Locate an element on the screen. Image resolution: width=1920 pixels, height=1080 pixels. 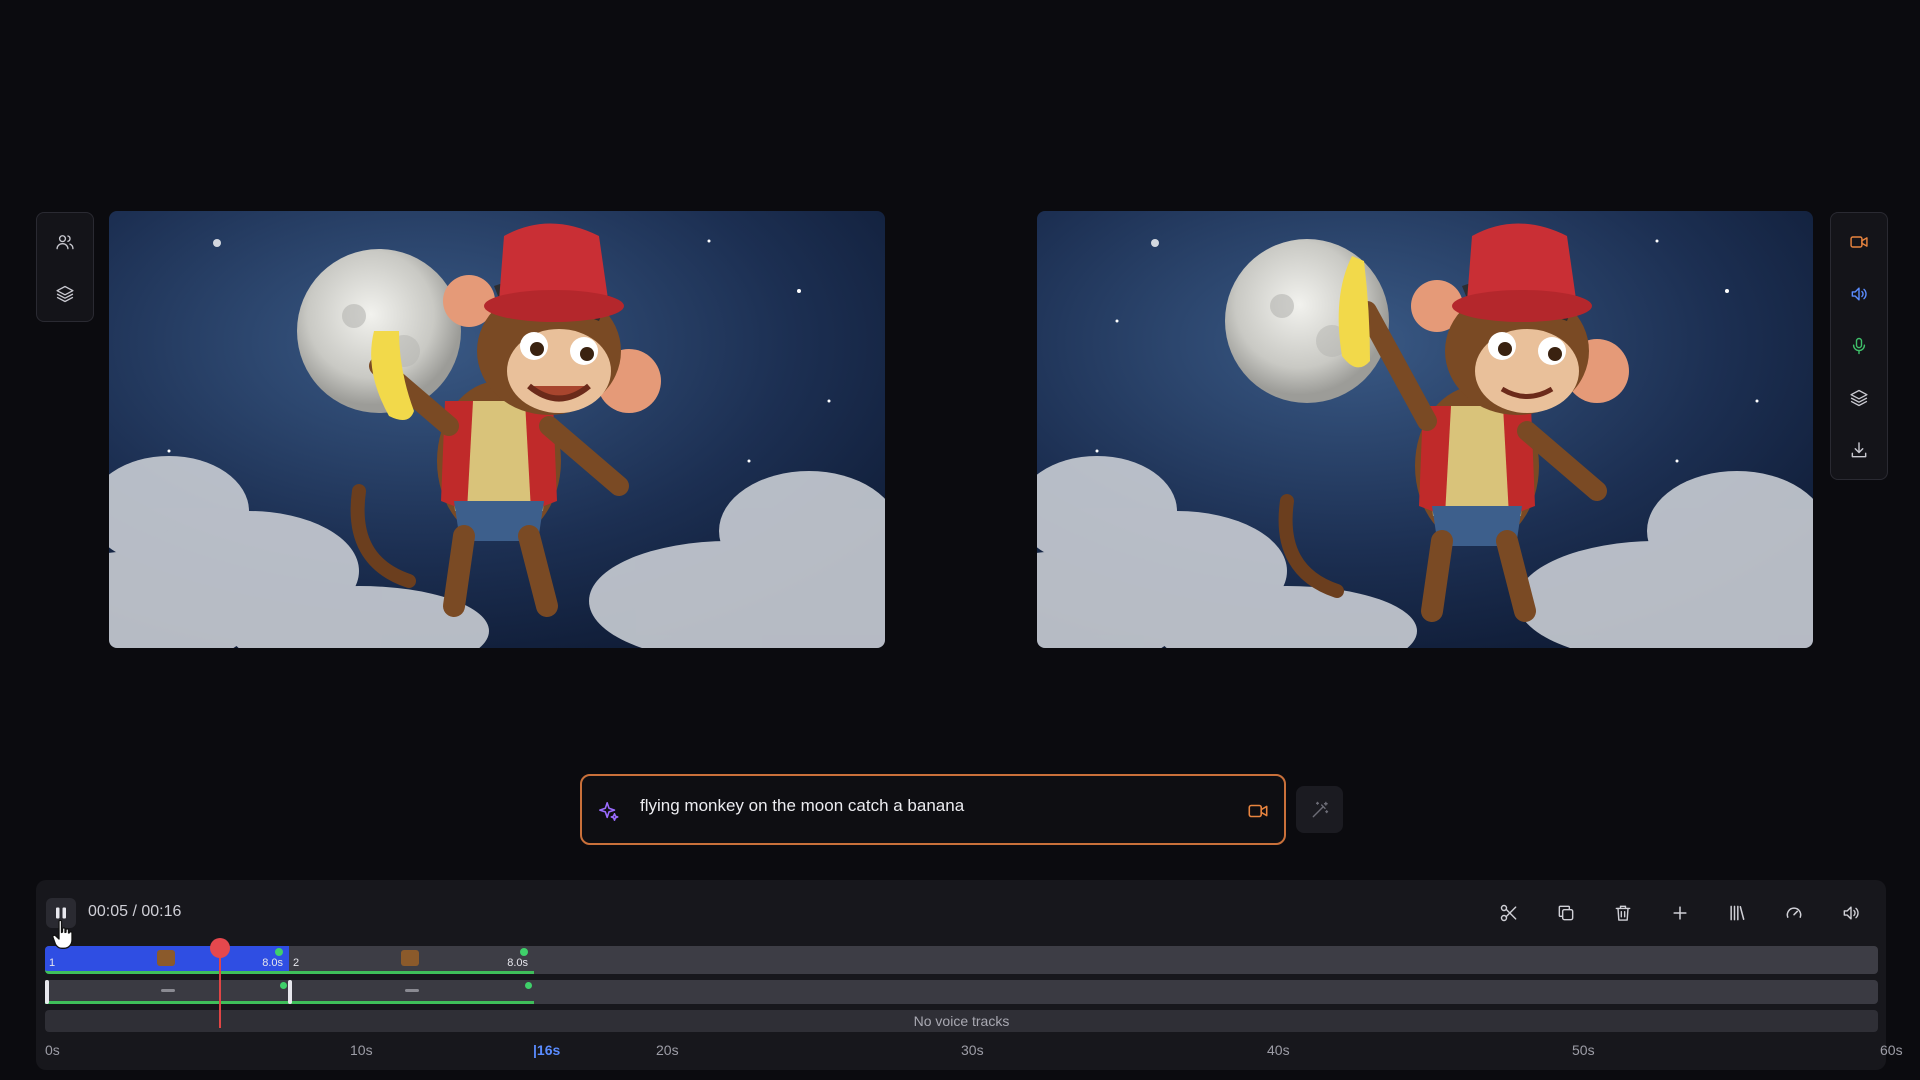
ruler-label-current-end: |16s is located at coordinates (547, 1050).